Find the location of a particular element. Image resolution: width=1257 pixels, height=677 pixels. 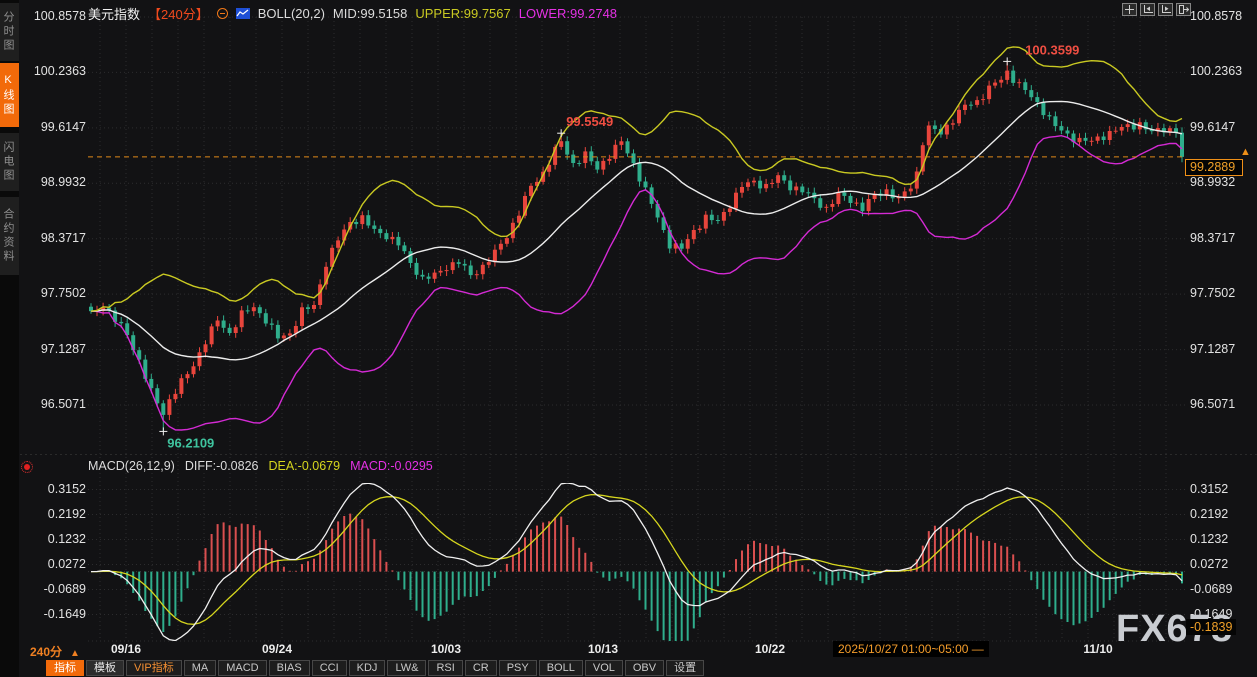

current-price-badge: 99.2889 is located at coordinates (1214, 167).